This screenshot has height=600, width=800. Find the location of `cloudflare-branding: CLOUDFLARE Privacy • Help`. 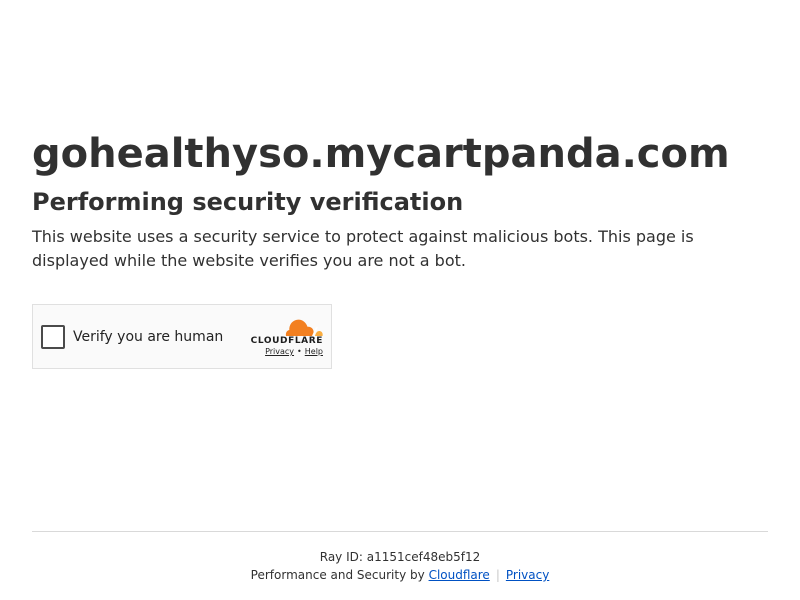

cloudflare-branding: CLOUDFLARE Privacy • Help is located at coordinates (284, 337).